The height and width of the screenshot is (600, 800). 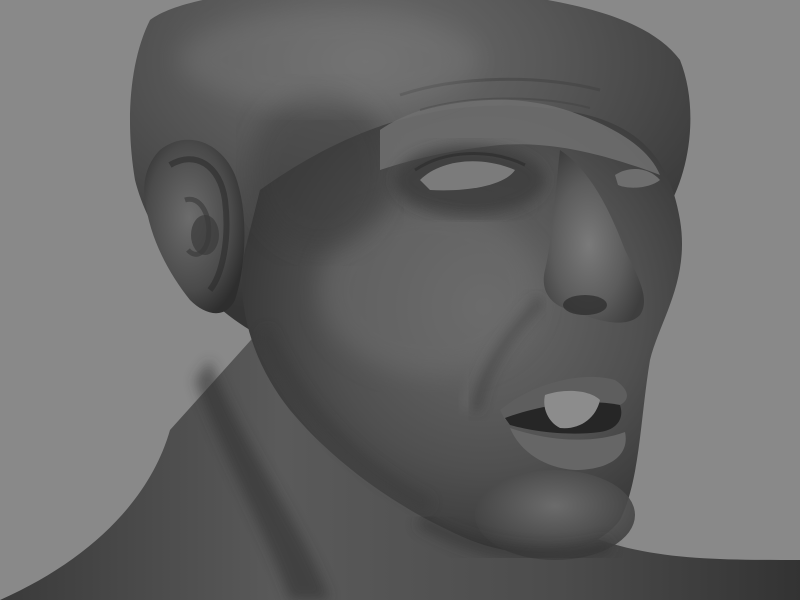 What do you see at coordinates (330, 60) in the screenshot?
I see `skull-highlight` at bounding box center [330, 60].